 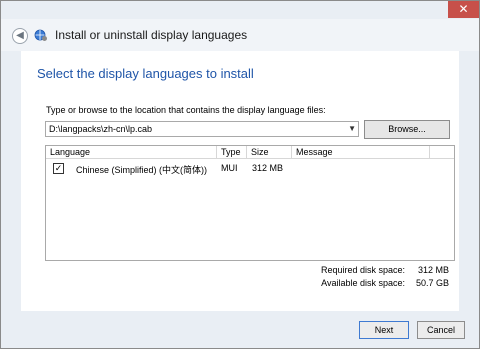 What do you see at coordinates (58, 168) in the screenshot?
I see `language-checkbox: ✓` at bounding box center [58, 168].